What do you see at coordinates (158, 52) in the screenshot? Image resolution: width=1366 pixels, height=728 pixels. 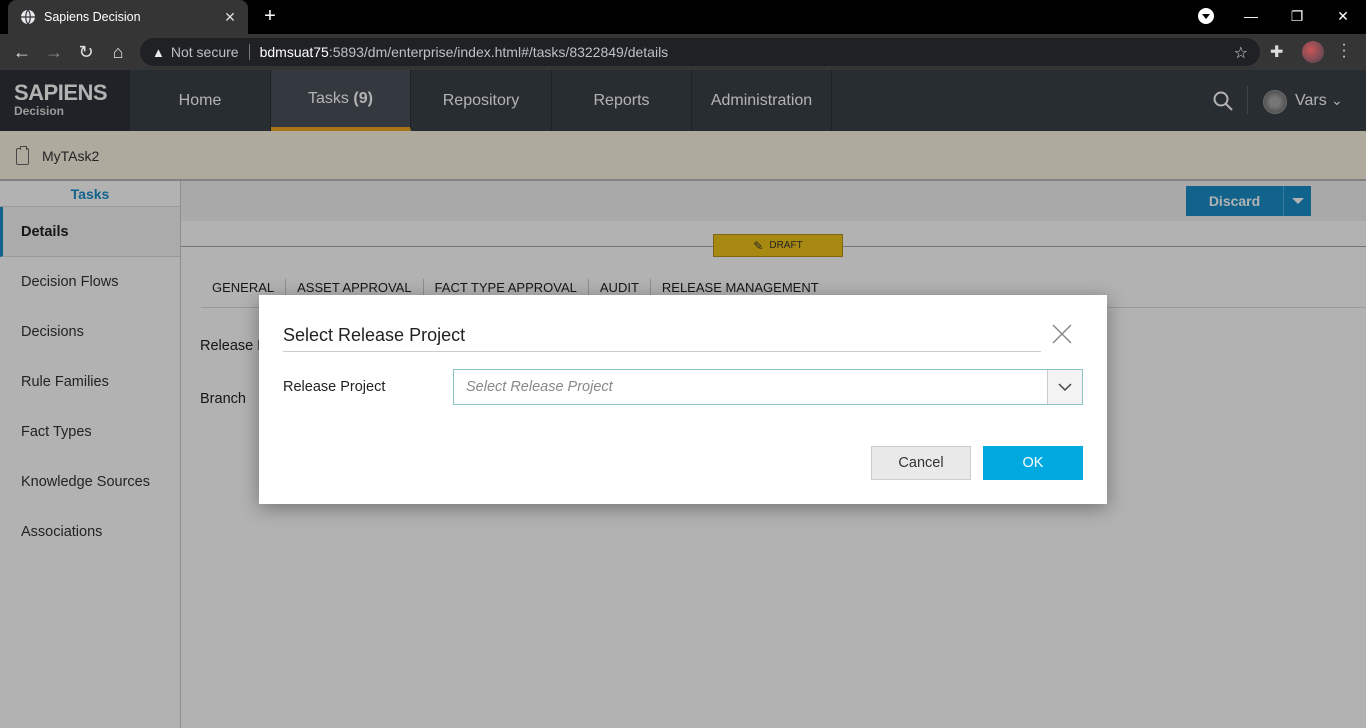 I see `warning-icon: ▲` at bounding box center [158, 52].